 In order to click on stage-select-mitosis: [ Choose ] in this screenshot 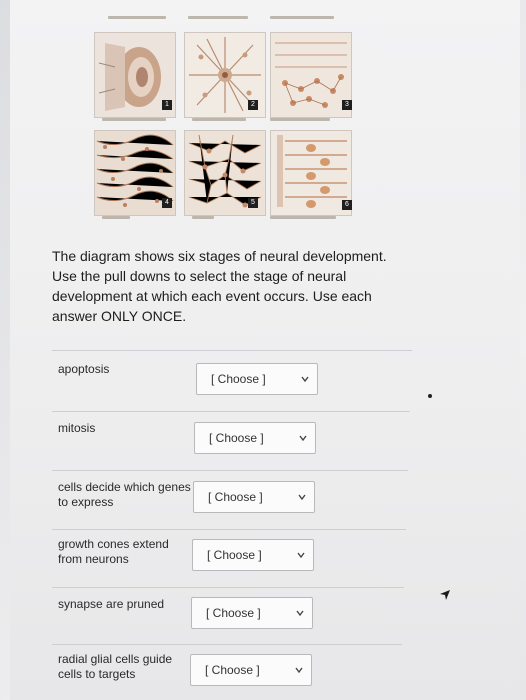, I will do `click(255, 438)`.